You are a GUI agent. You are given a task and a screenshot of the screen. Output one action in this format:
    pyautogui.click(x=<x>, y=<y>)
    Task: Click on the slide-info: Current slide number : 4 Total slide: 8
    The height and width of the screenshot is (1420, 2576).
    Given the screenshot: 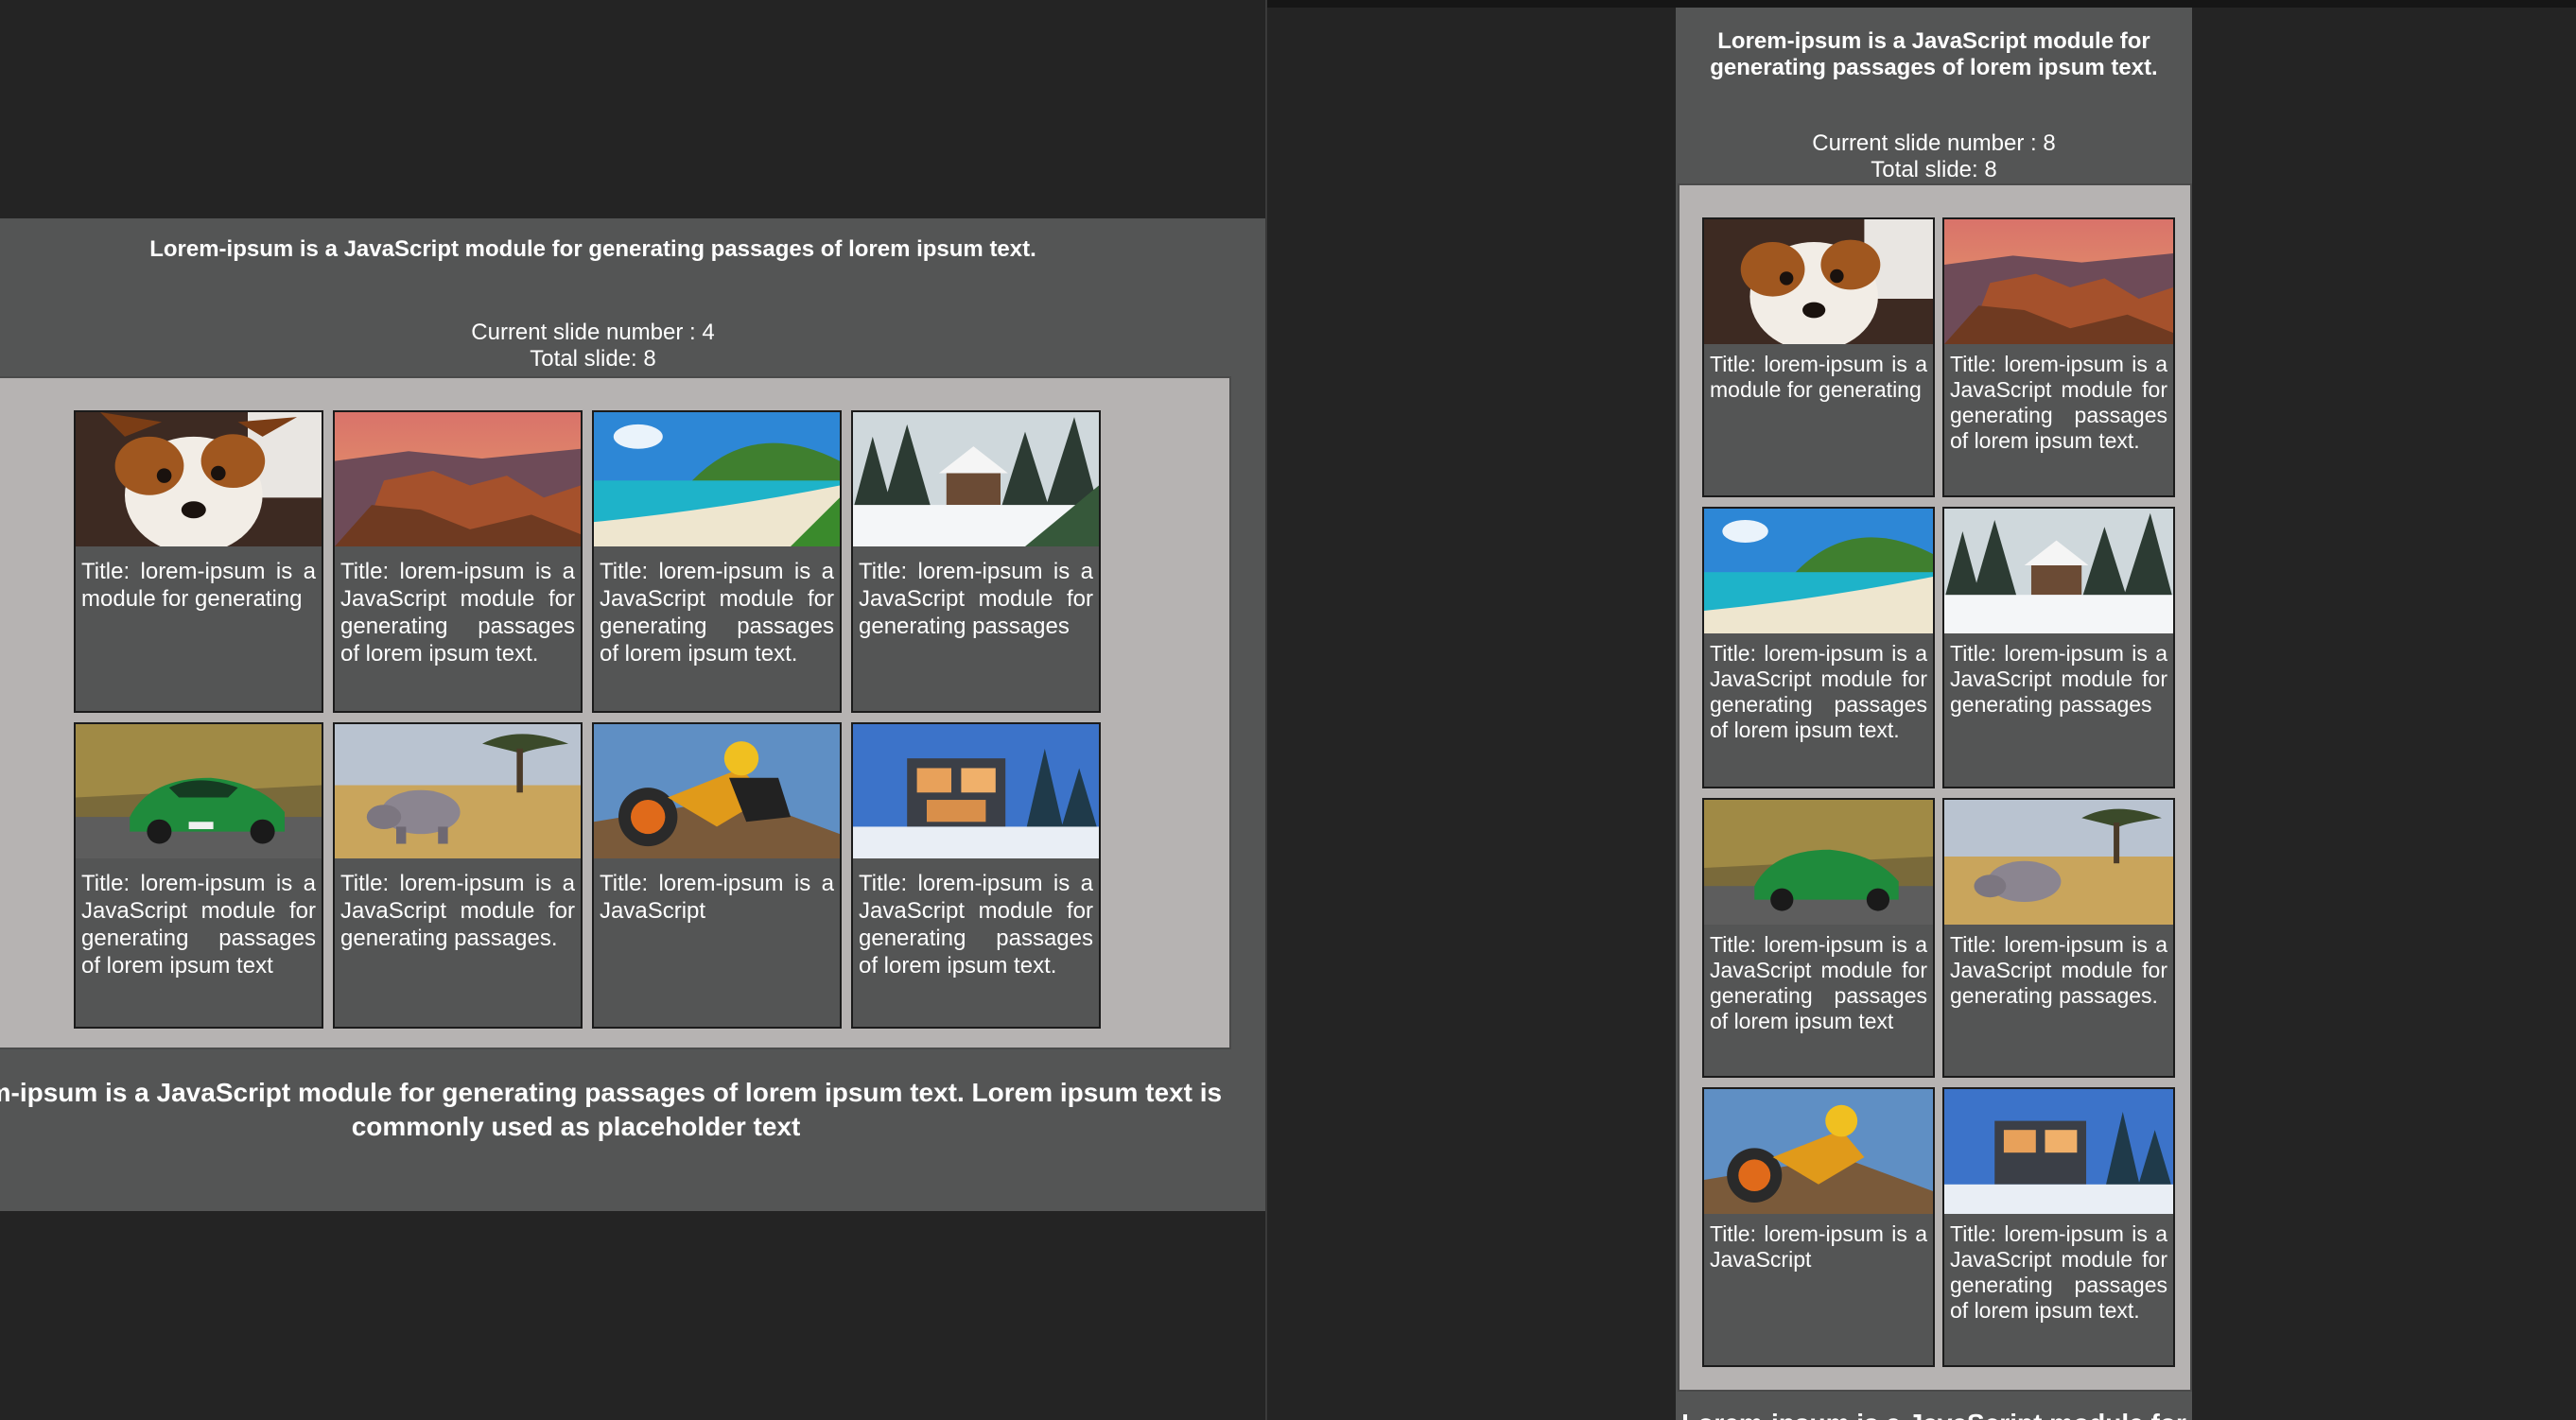 What is the action you would take?
    pyautogui.click(x=593, y=346)
    